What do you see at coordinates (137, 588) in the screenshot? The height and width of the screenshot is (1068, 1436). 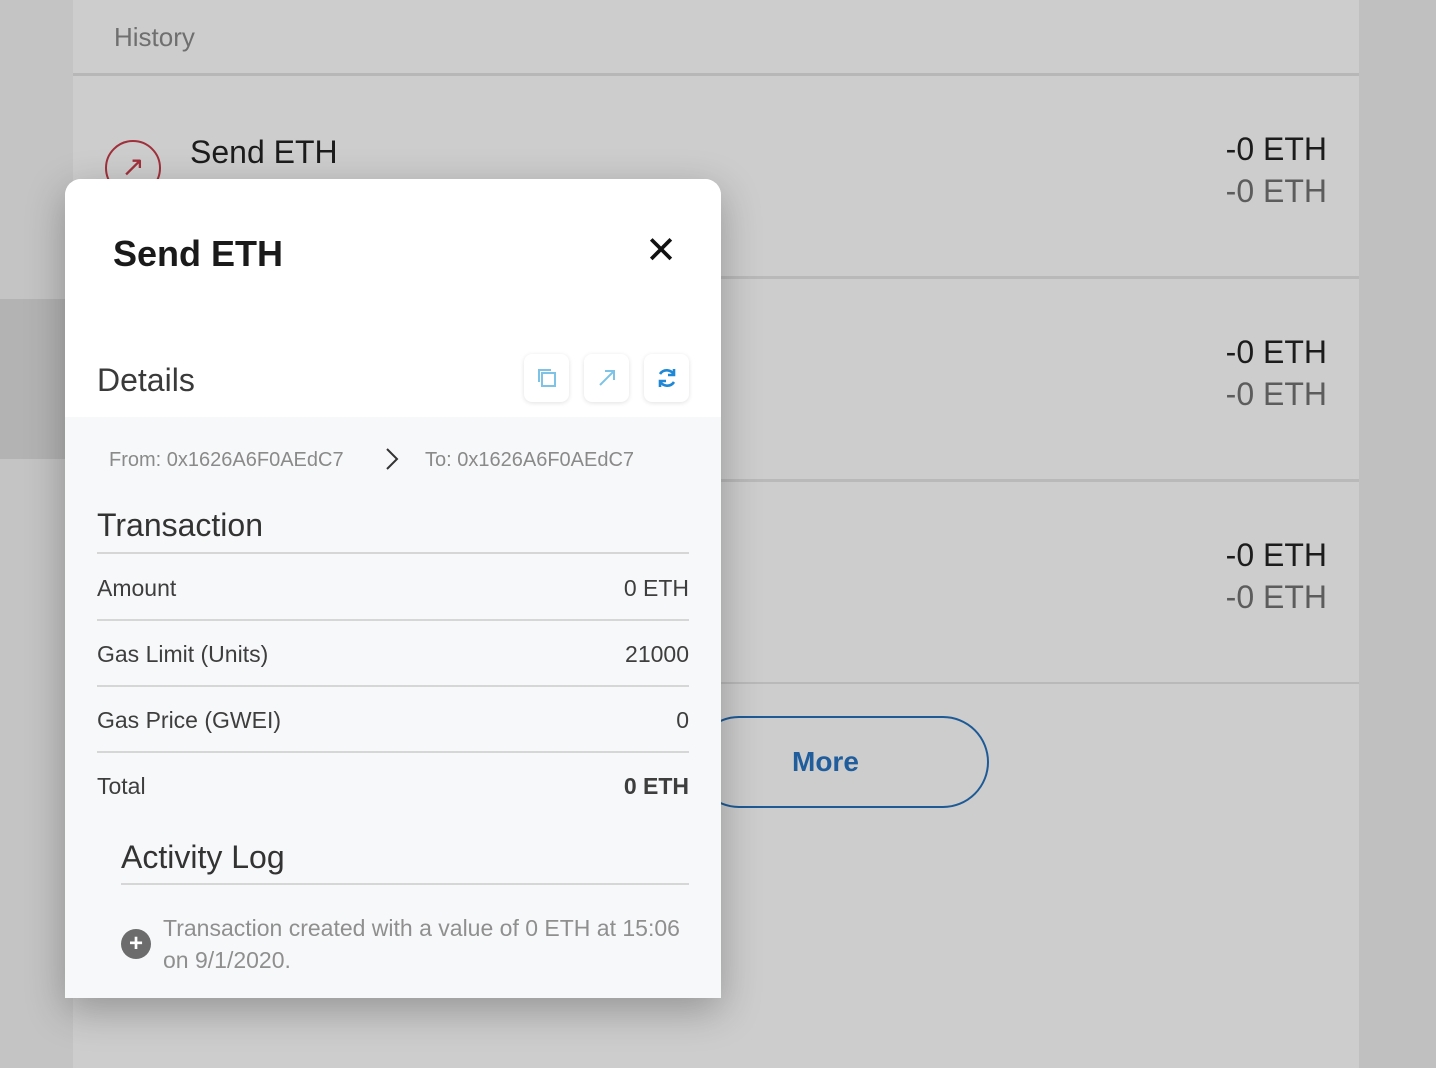 I see `amount-label: Amount` at bounding box center [137, 588].